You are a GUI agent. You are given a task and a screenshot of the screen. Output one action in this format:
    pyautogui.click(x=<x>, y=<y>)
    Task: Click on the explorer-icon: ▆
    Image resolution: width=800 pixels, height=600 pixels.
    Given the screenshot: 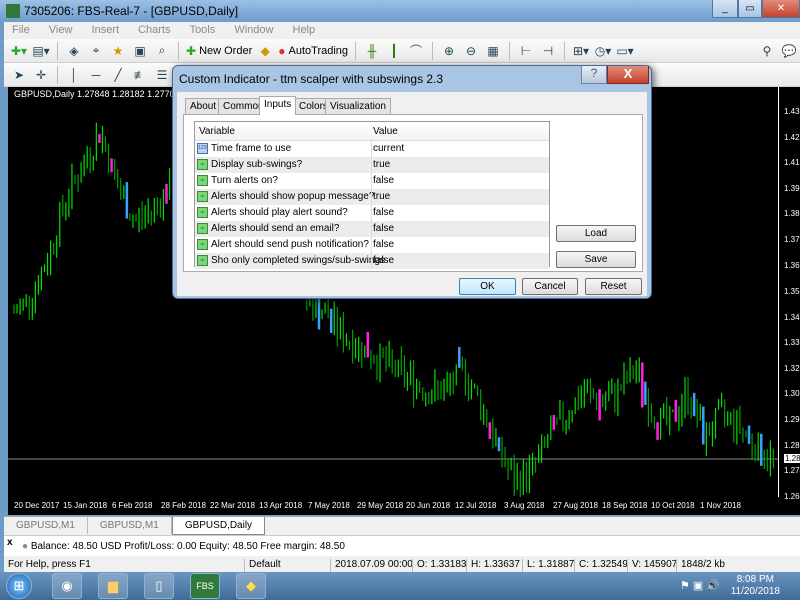 What is the action you would take?
    pyautogui.click(x=113, y=586)
    